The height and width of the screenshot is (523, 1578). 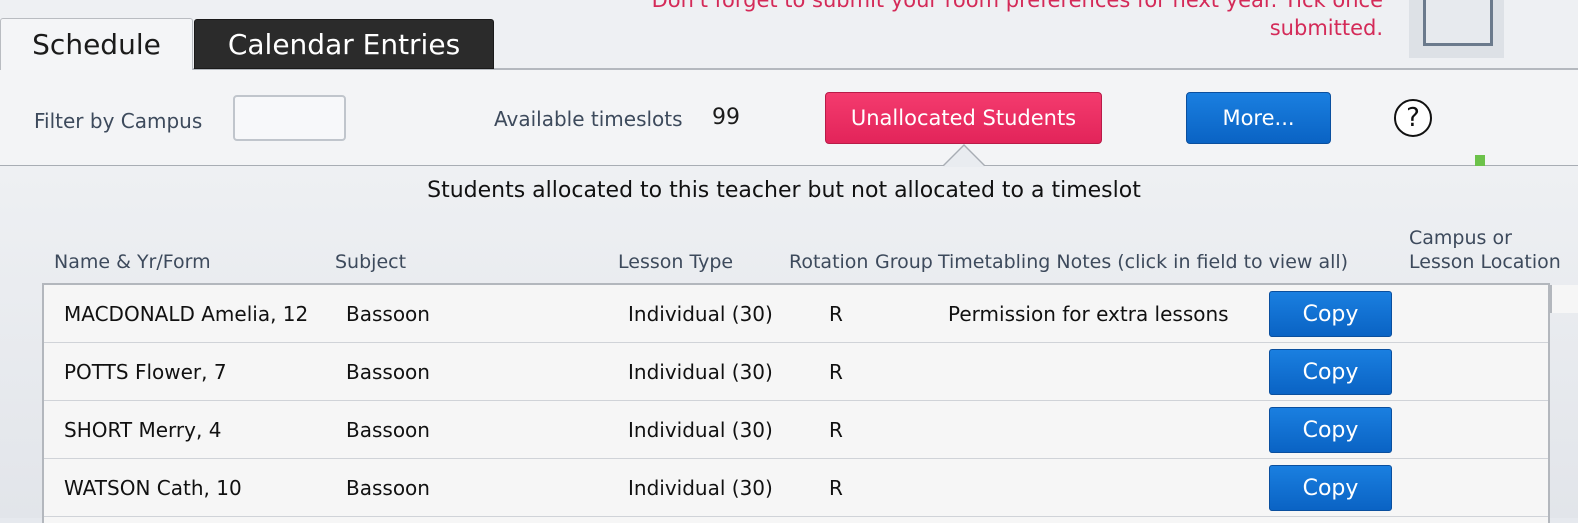 What do you see at coordinates (1413, 118) in the screenshot?
I see `help-icon: ?` at bounding box center [1413, 118].